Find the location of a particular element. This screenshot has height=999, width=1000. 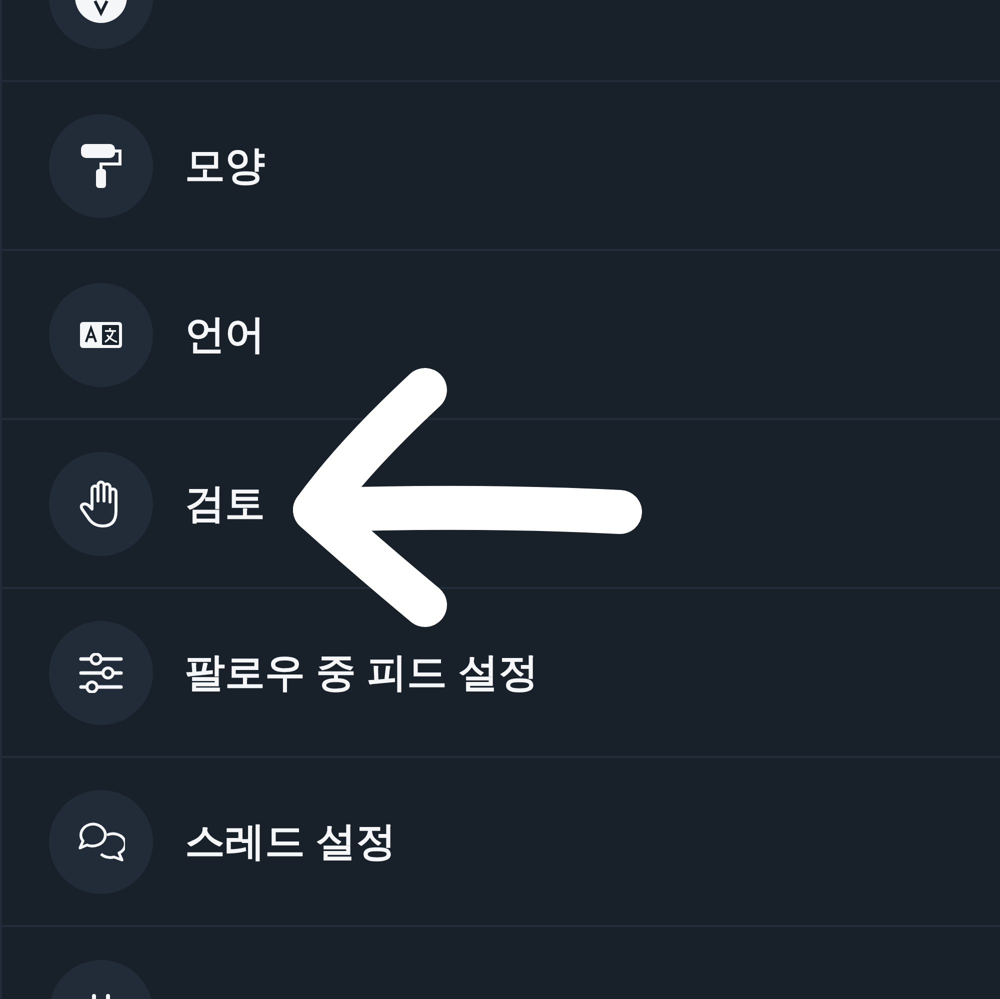

setting-label: 스레드 설정 is located at coordinates (290, 842).